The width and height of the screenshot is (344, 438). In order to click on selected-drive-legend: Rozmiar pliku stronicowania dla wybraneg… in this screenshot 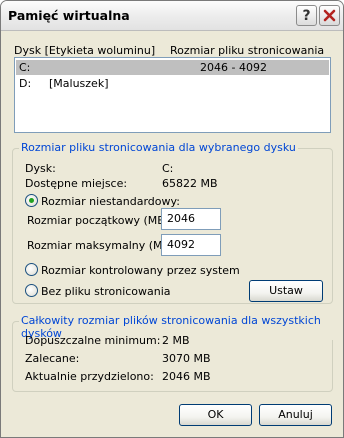, I will do `click(158, 147)`.